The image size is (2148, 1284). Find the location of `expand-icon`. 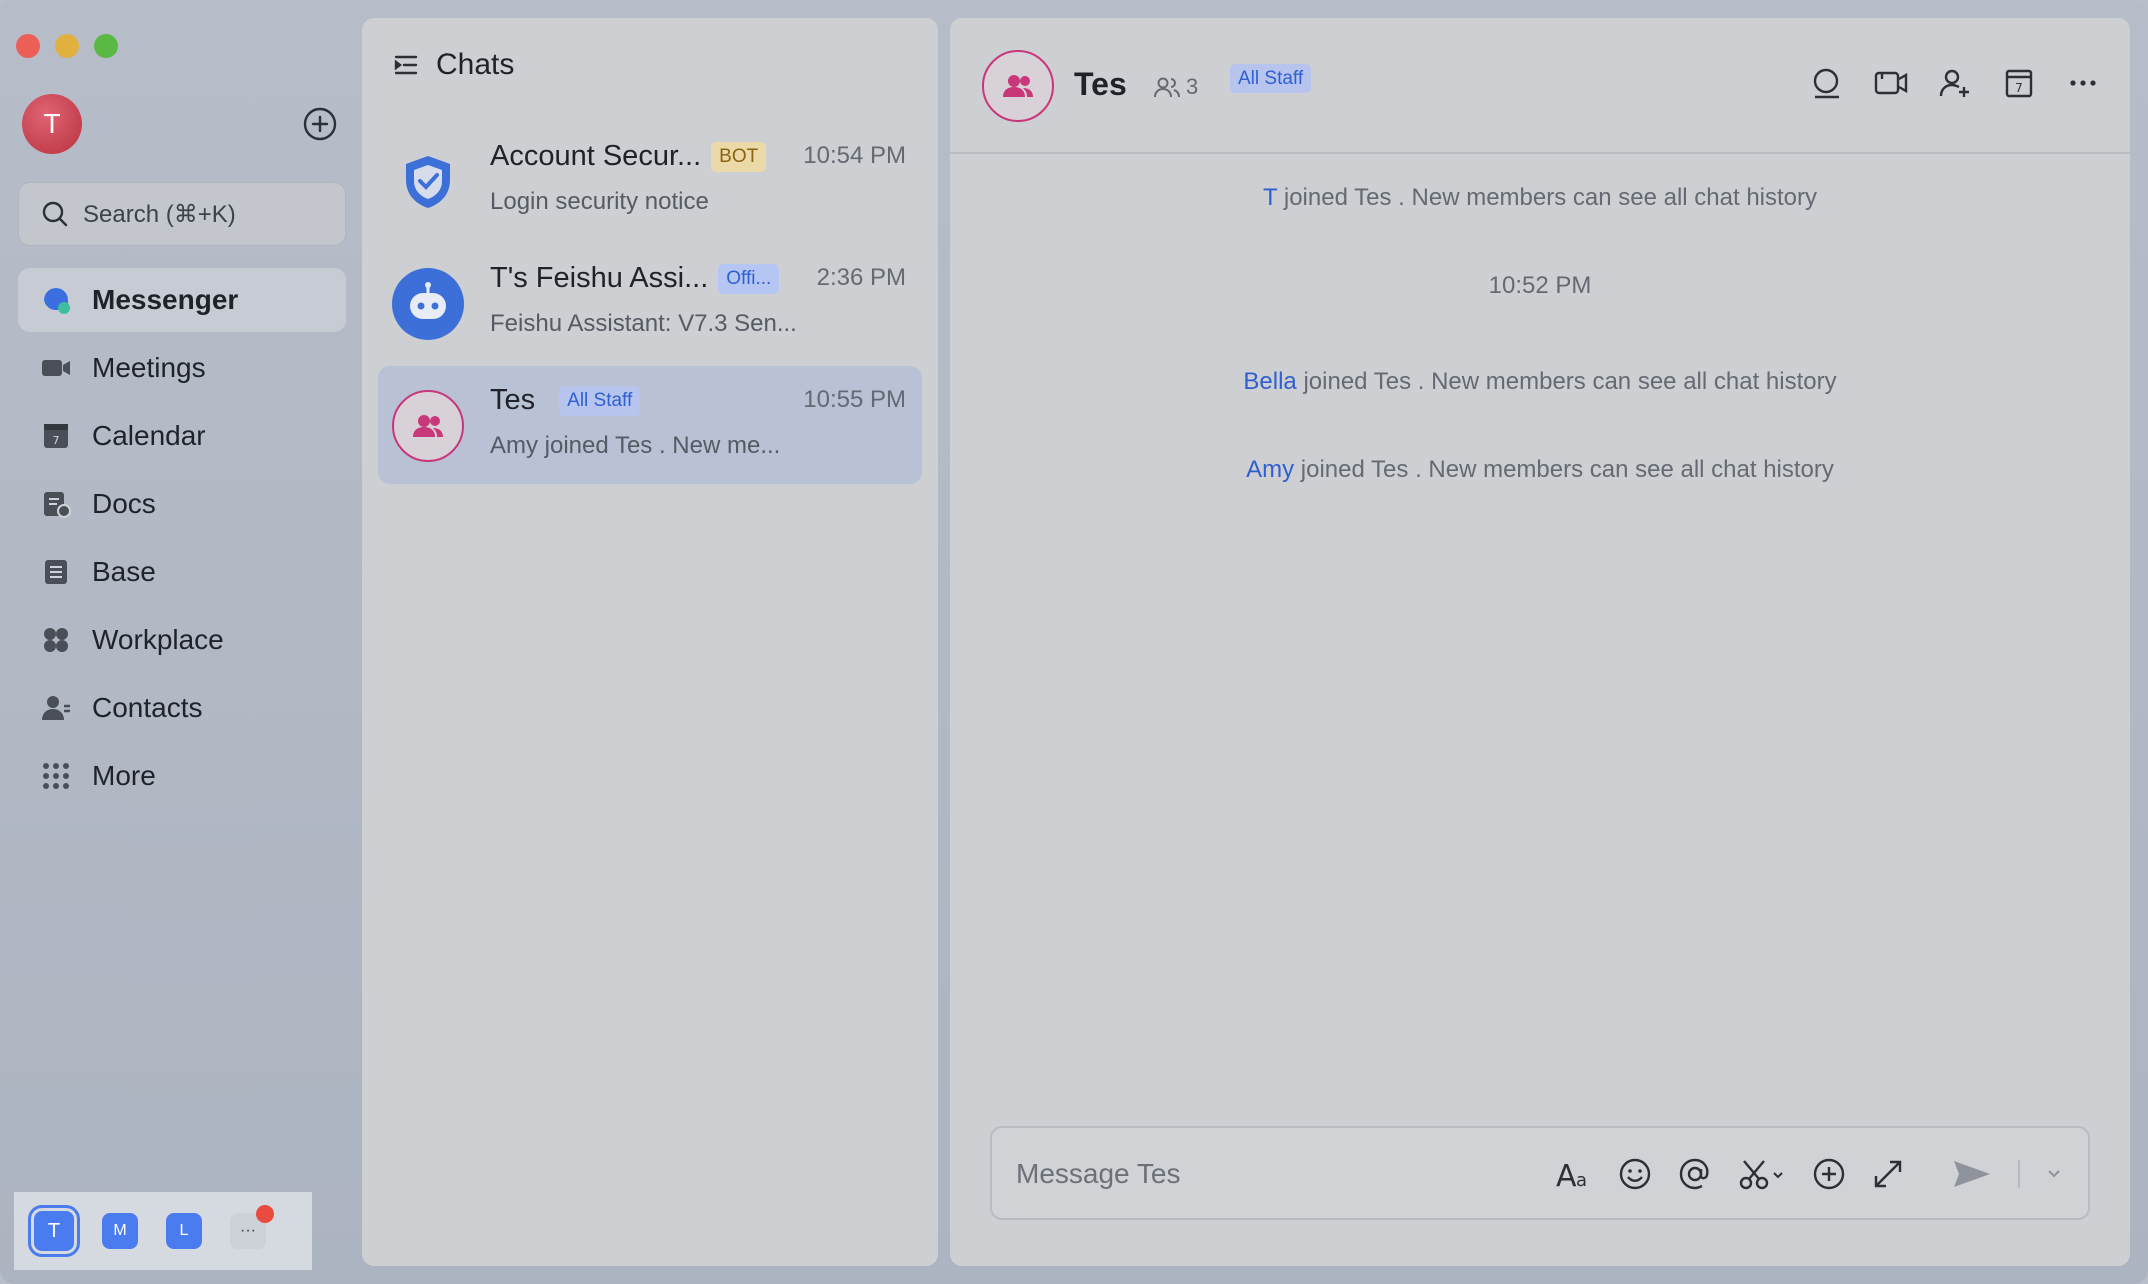

expand-icon is located at coordinates (1888, 1174).